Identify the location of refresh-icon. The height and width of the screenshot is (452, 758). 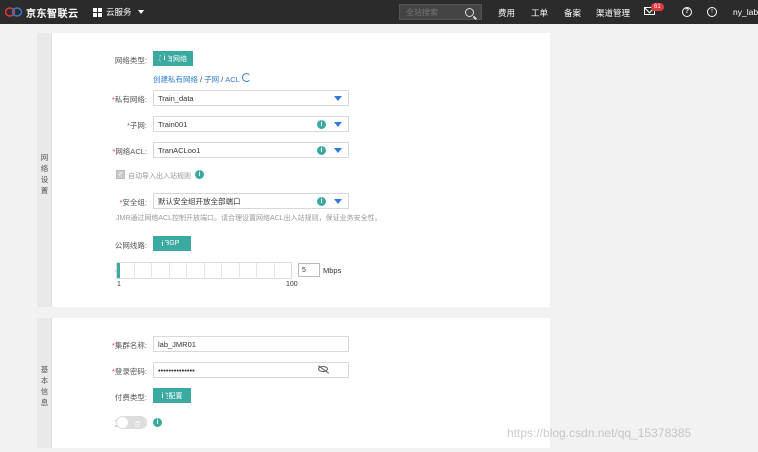
(246, 77).